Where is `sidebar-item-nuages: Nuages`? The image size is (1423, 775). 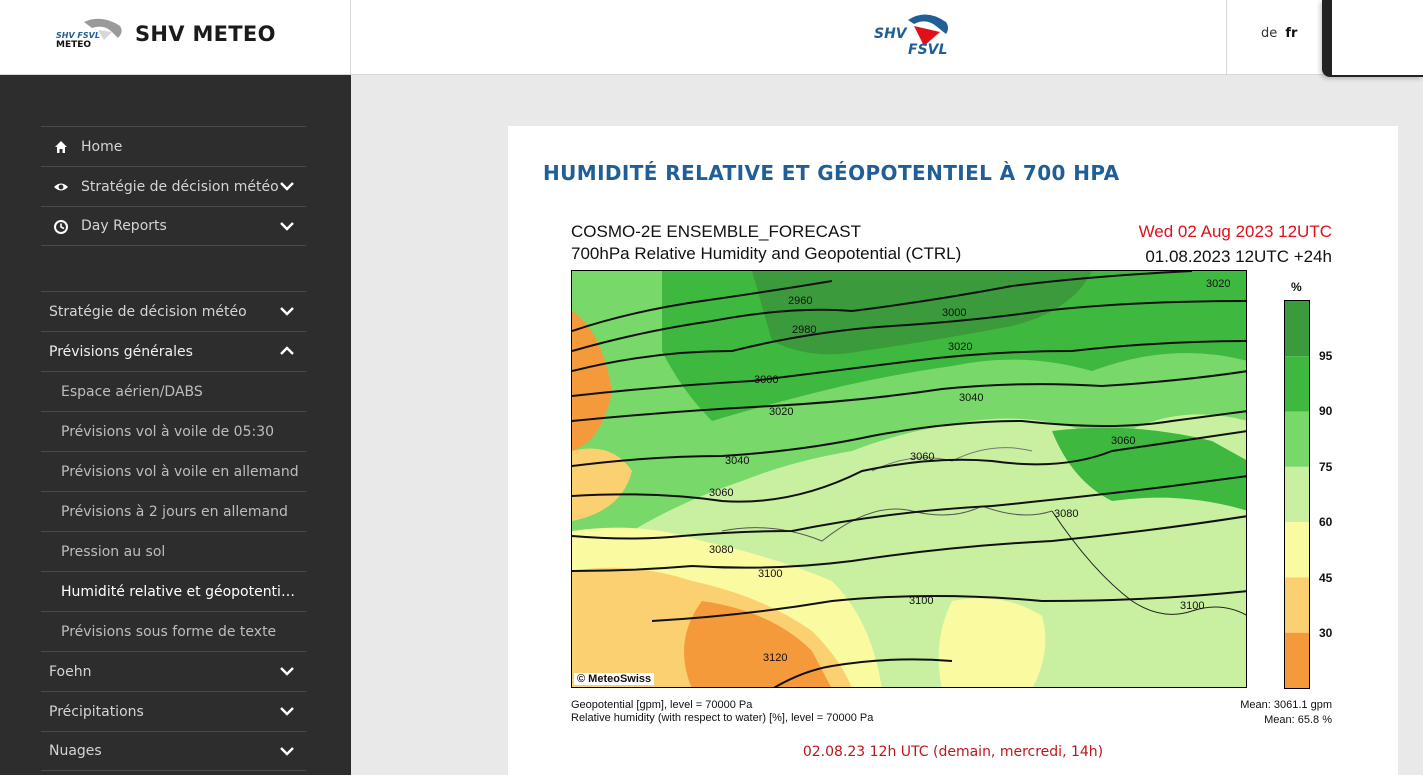 sidebar-item-nuages: Nuages is located at coordinates (173, 751).